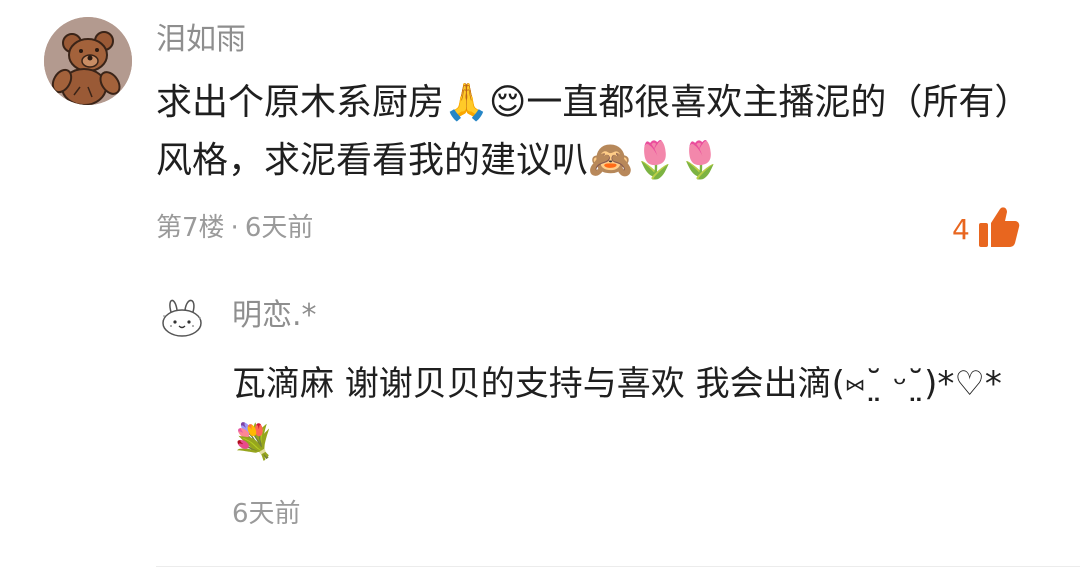 The height and width of the screenshot is (580, 1080). I want to click on comment-time: 6天前, so click(279, 228).